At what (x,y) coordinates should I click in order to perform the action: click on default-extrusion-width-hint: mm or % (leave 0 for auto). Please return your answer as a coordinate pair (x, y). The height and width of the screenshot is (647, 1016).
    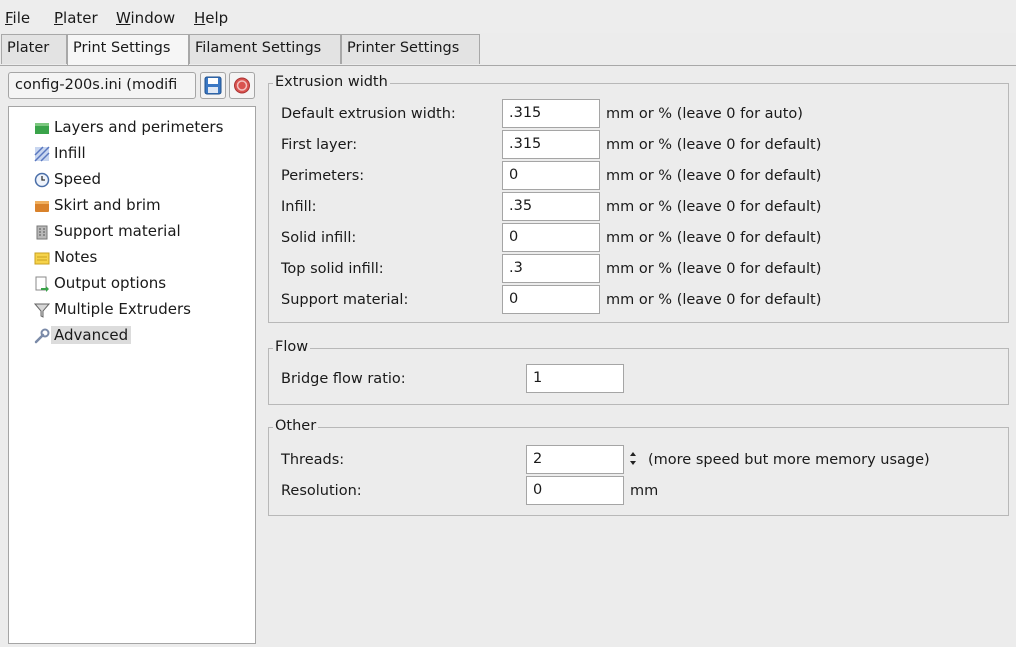
    Looking at the image, I should click on (704, 114).